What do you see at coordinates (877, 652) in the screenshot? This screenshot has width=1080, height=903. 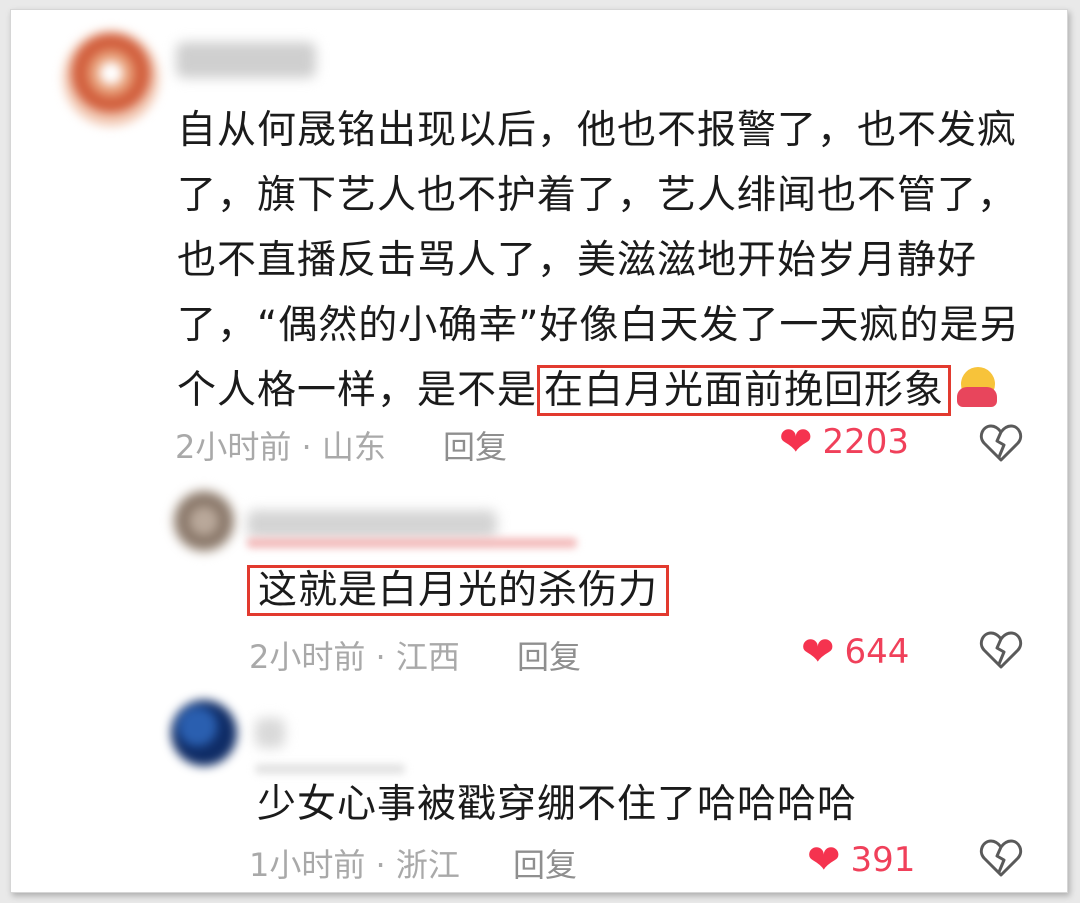 I see `like-count: 644` at bounding box center [877, 652].